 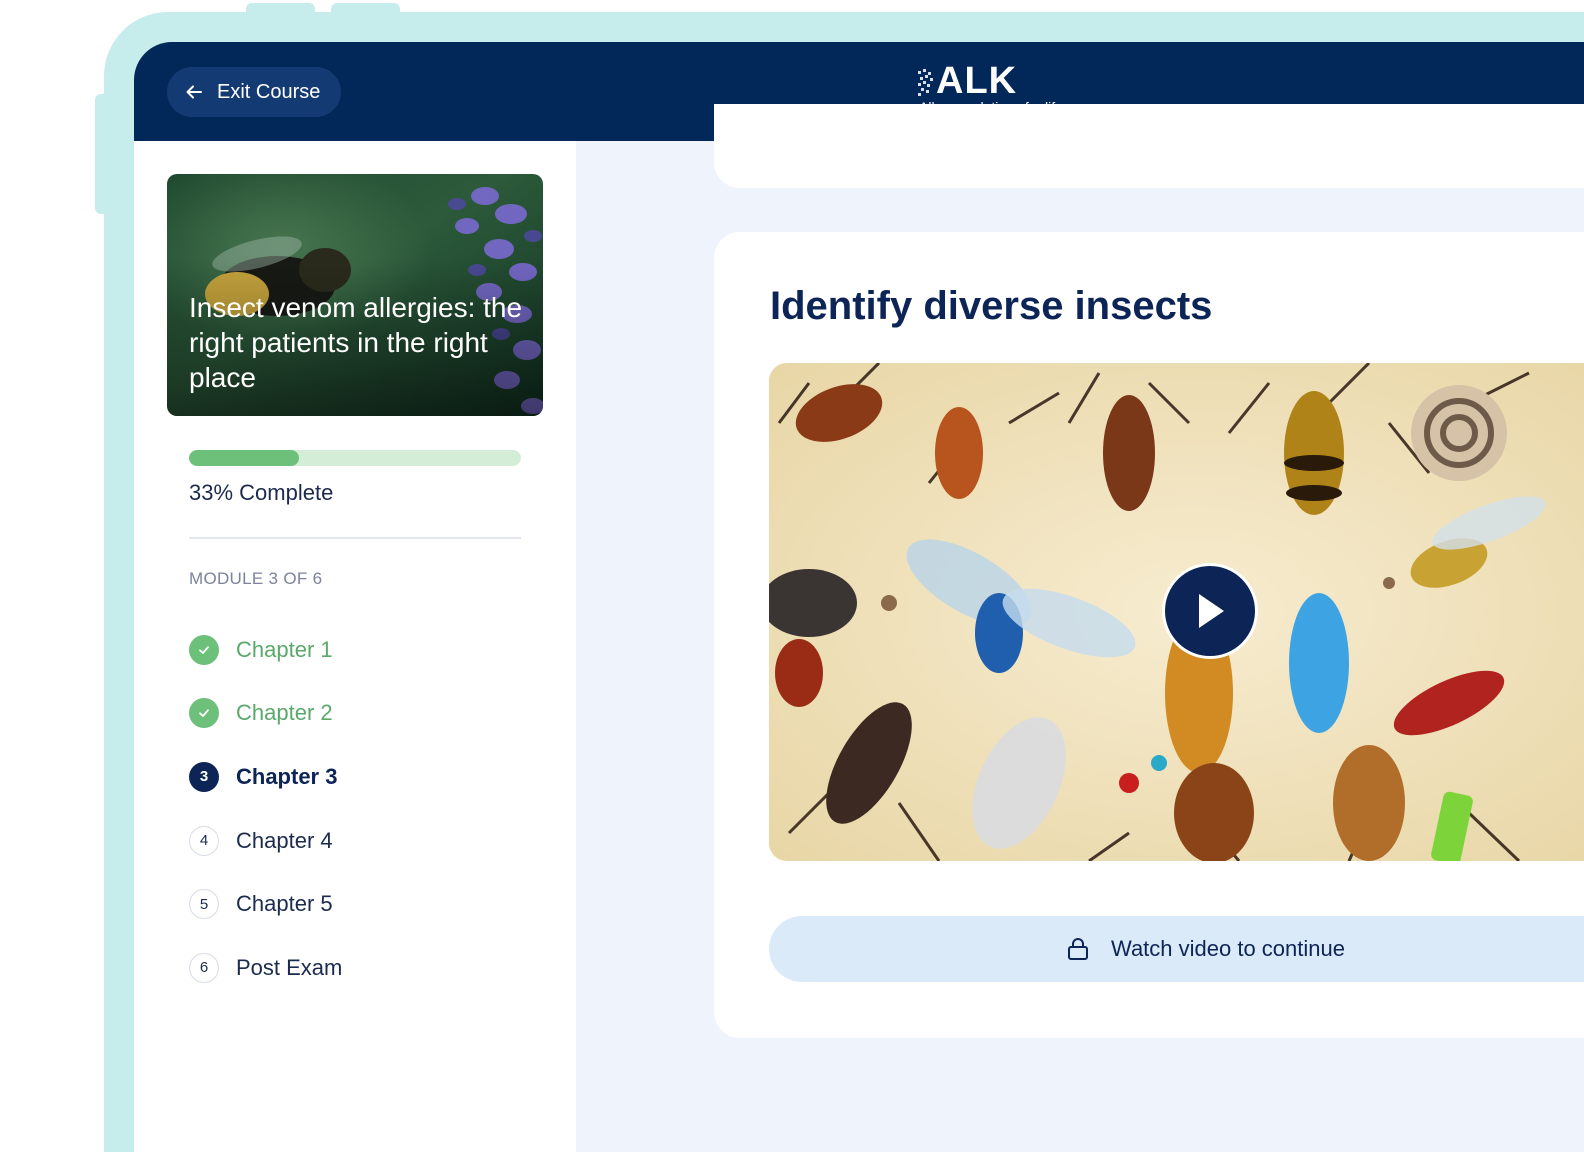 What do you see at coordinates (284, 904) in the screenshot?
I see `chapter-label: Chapter 5` at bounding box center [284, 904].